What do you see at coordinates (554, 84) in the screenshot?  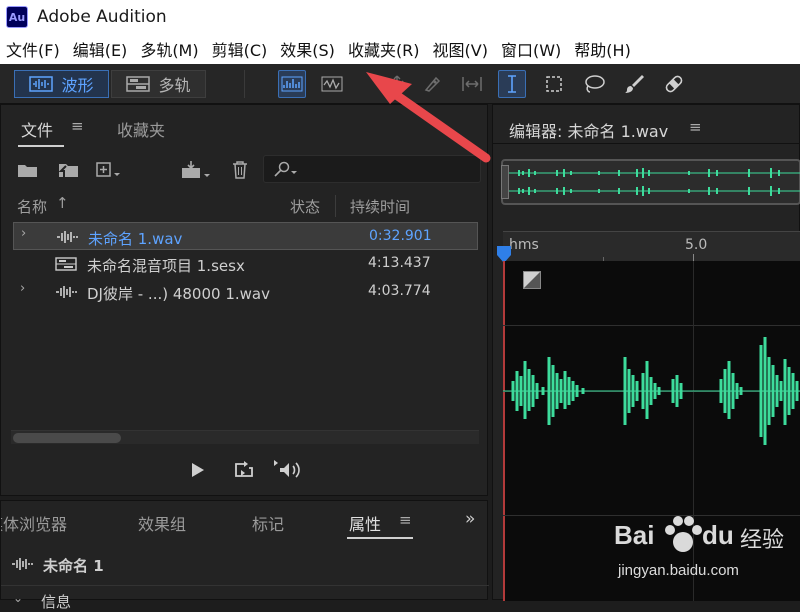 I see `marquee-tool` at bounding box center [554, 84].